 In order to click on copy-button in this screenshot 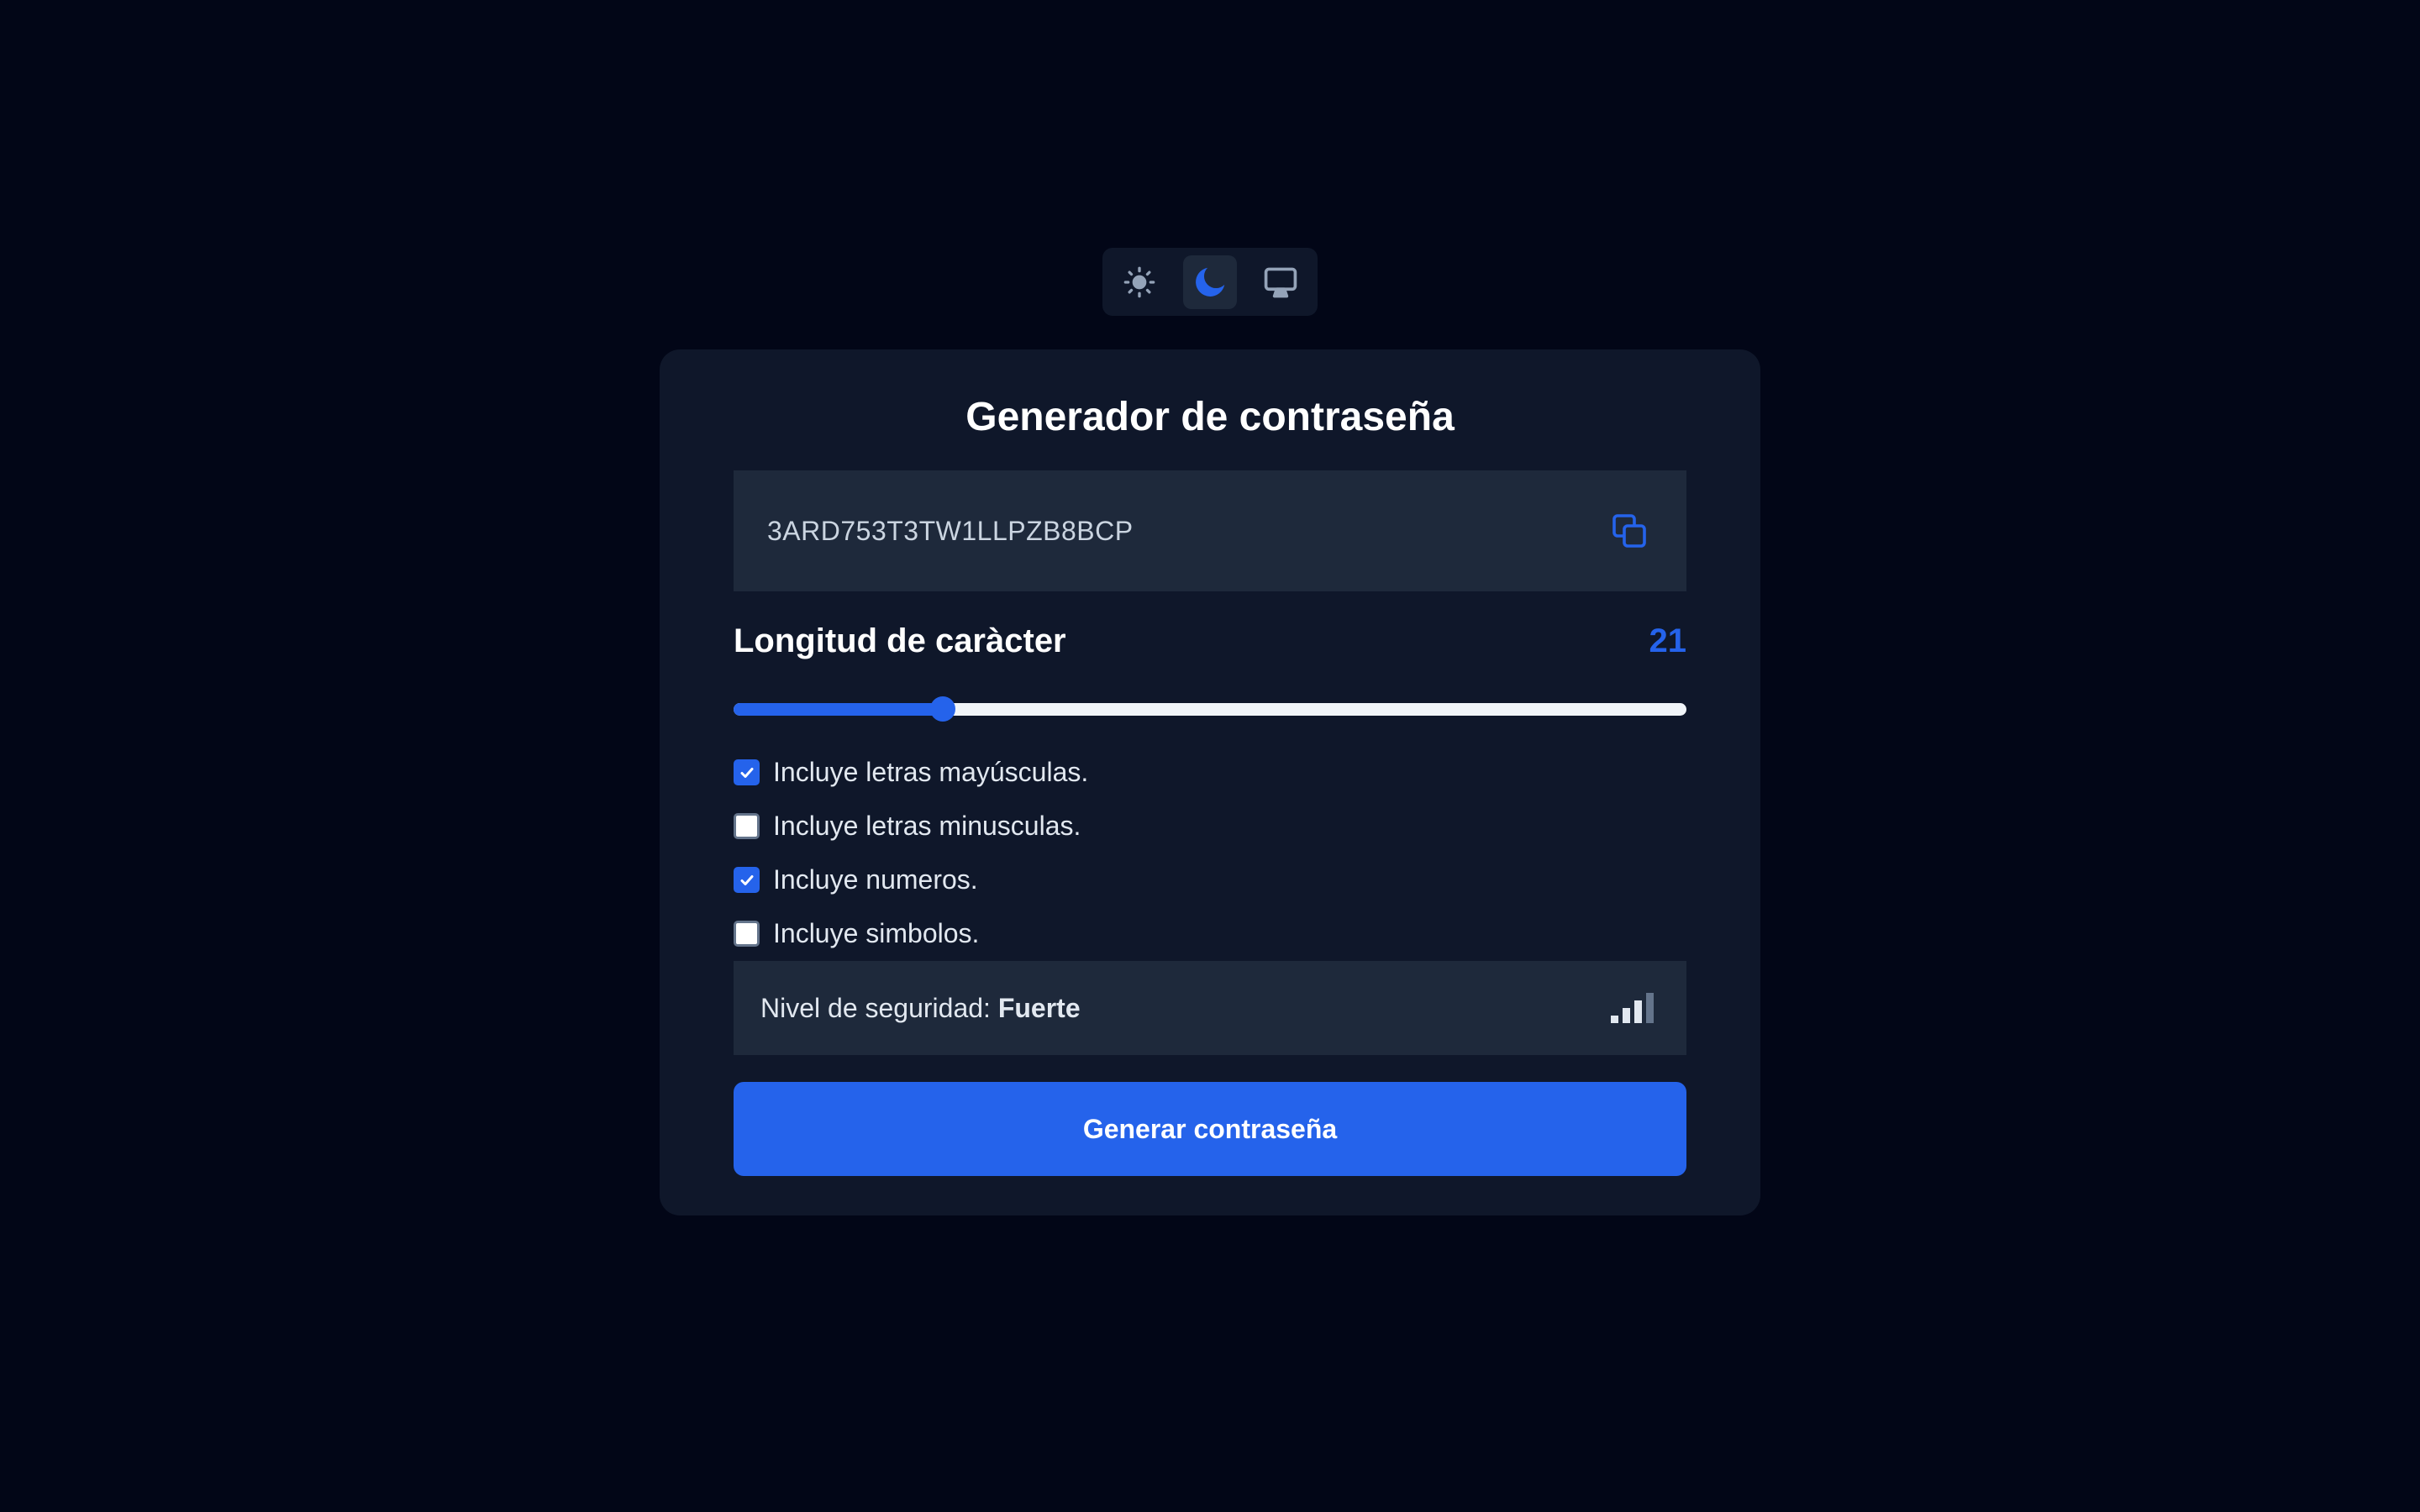, I will do `click(1629, 530)`.